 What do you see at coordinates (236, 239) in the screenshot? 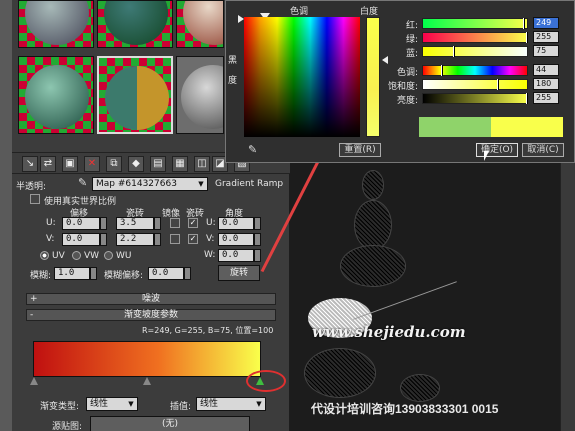
I see `angle-v-field: 0.0` at bounding box center [236, 239].